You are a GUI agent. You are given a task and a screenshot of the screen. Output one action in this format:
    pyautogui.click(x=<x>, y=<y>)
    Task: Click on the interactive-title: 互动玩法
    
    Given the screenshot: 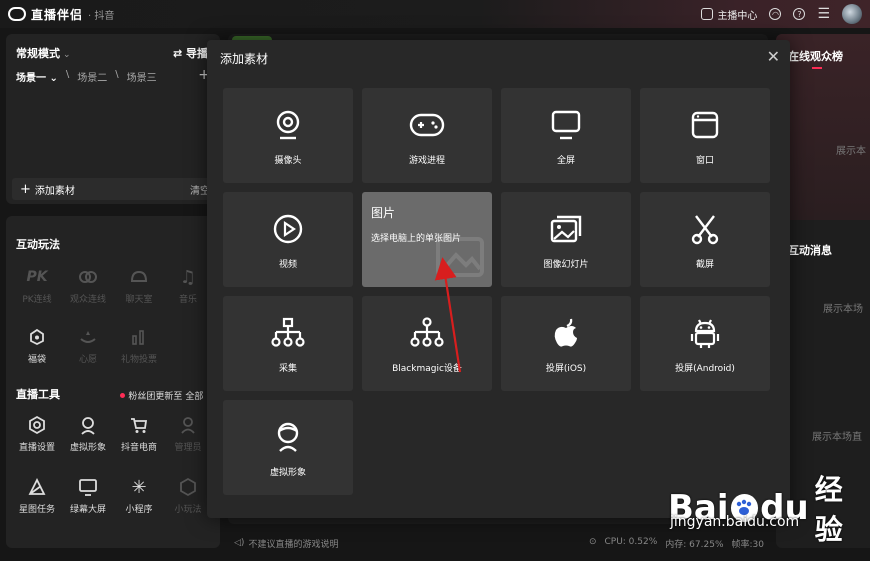 What is the action you would take?
    pyautogui.click(x=38, y=244)
    